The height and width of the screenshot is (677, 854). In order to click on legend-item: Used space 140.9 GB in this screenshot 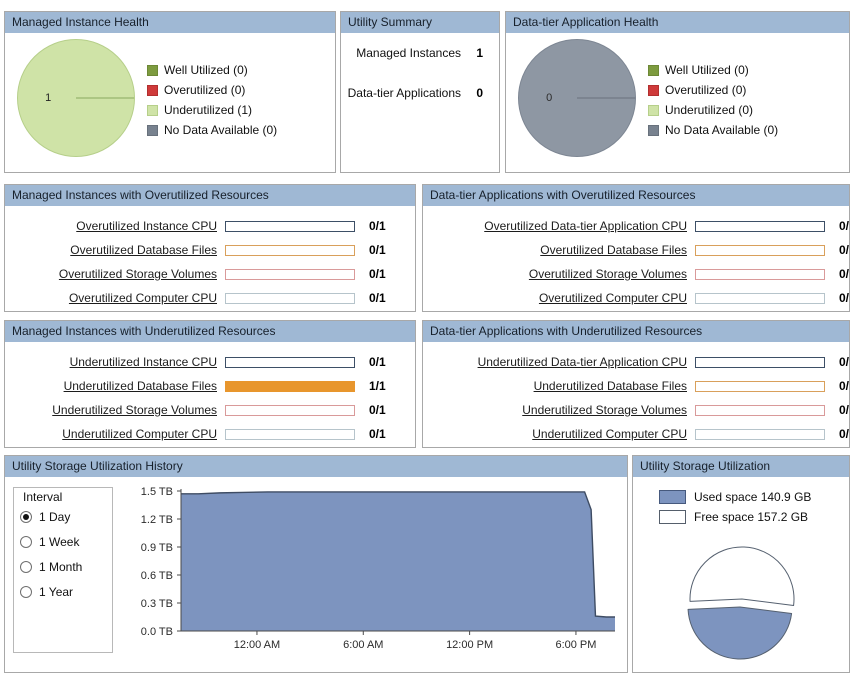, I will do `click(754, 497)`.